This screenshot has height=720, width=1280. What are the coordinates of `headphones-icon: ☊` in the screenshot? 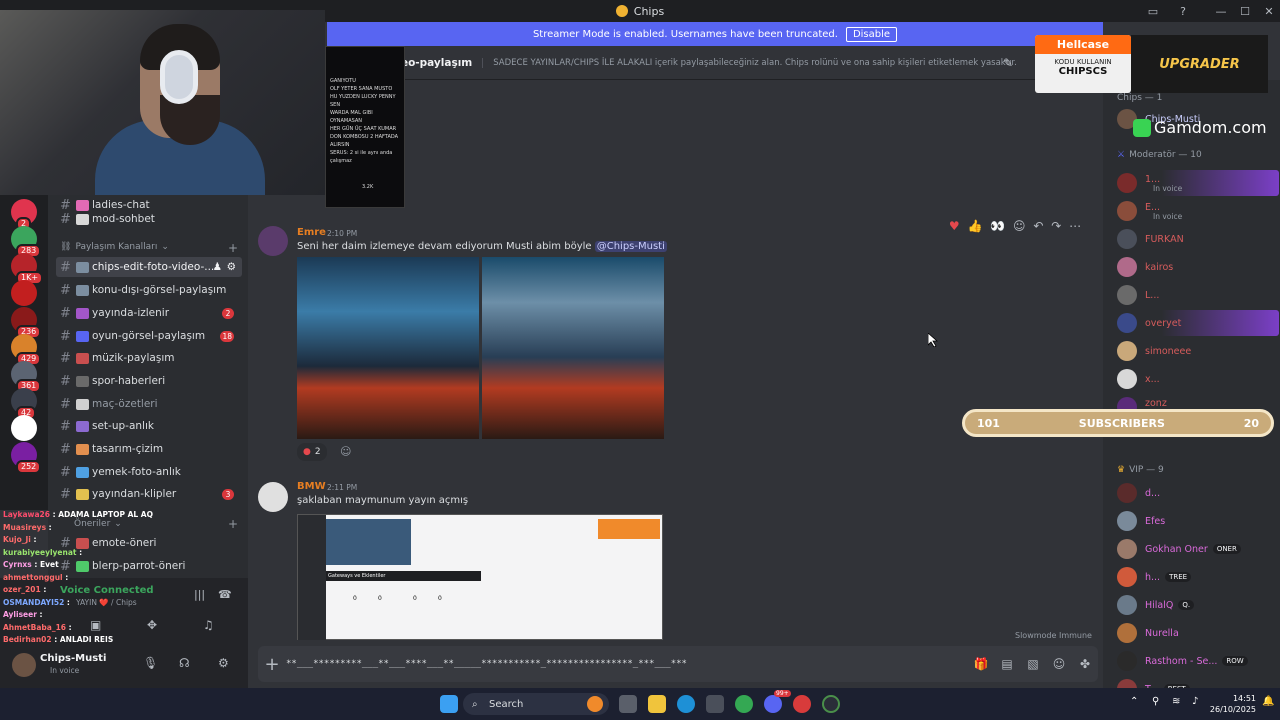 It's located at (184, 663).